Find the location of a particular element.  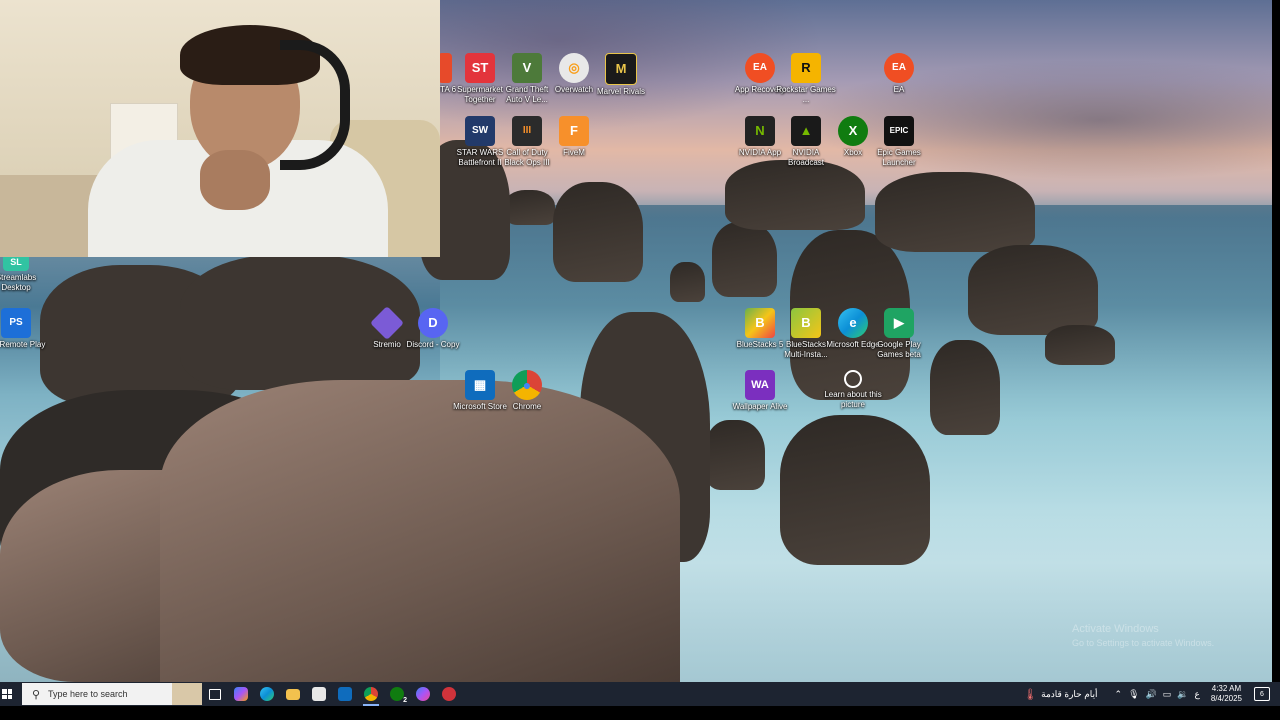

xbox-icon is located at coordinates (397, 694).